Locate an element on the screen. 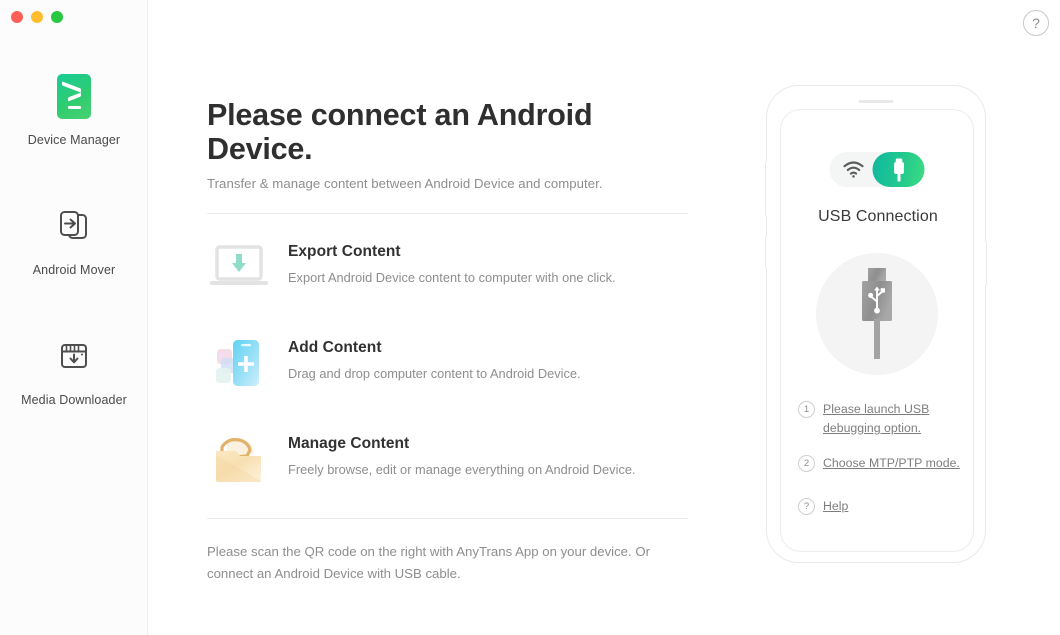 The width and height of the screenshot is (1060, 635). question-mark-icon: ? is located at coordinates (1036, 23).